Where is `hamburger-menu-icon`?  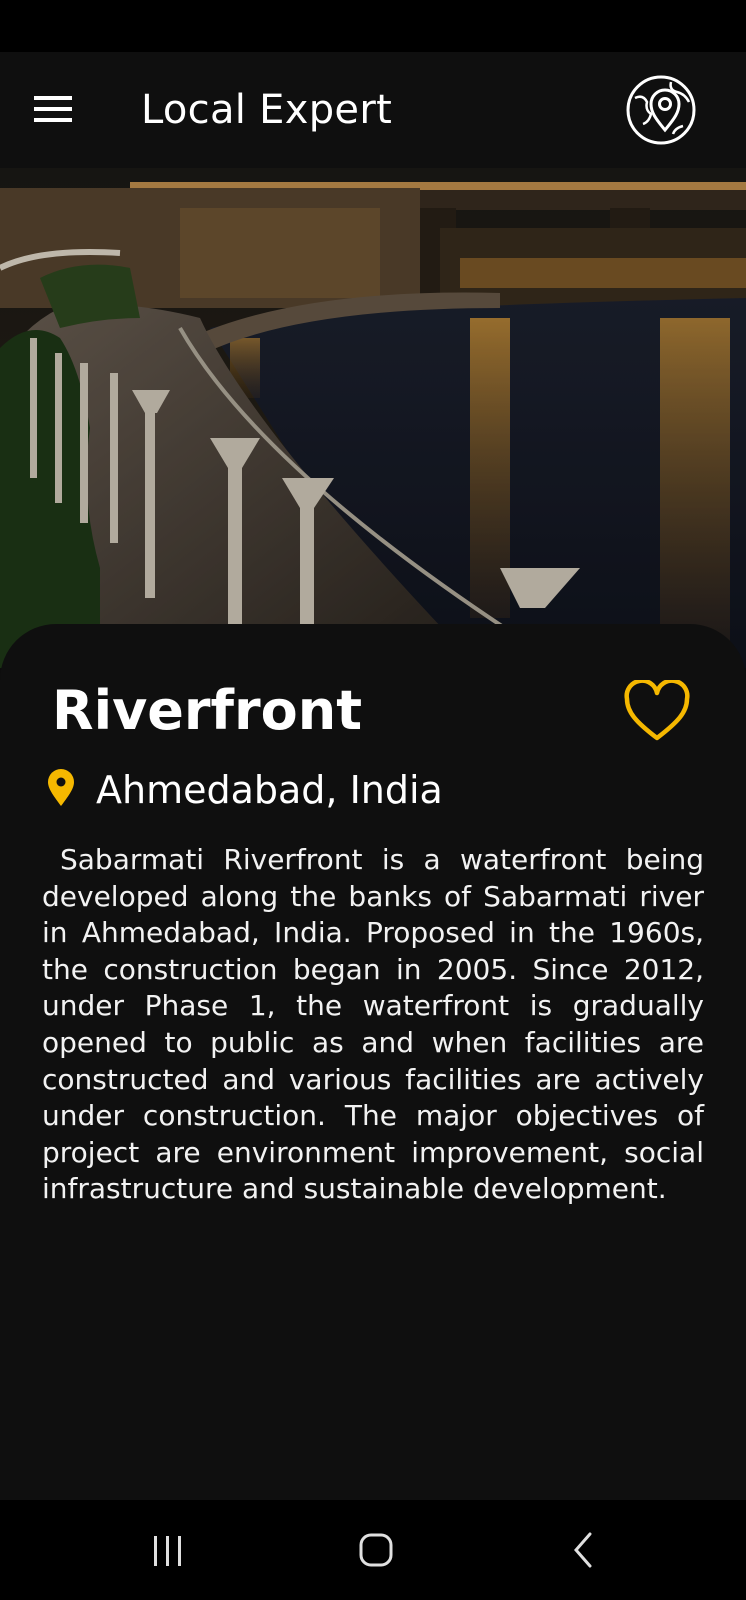 hamburger-menu-icon is located at coordinates (54, 110).